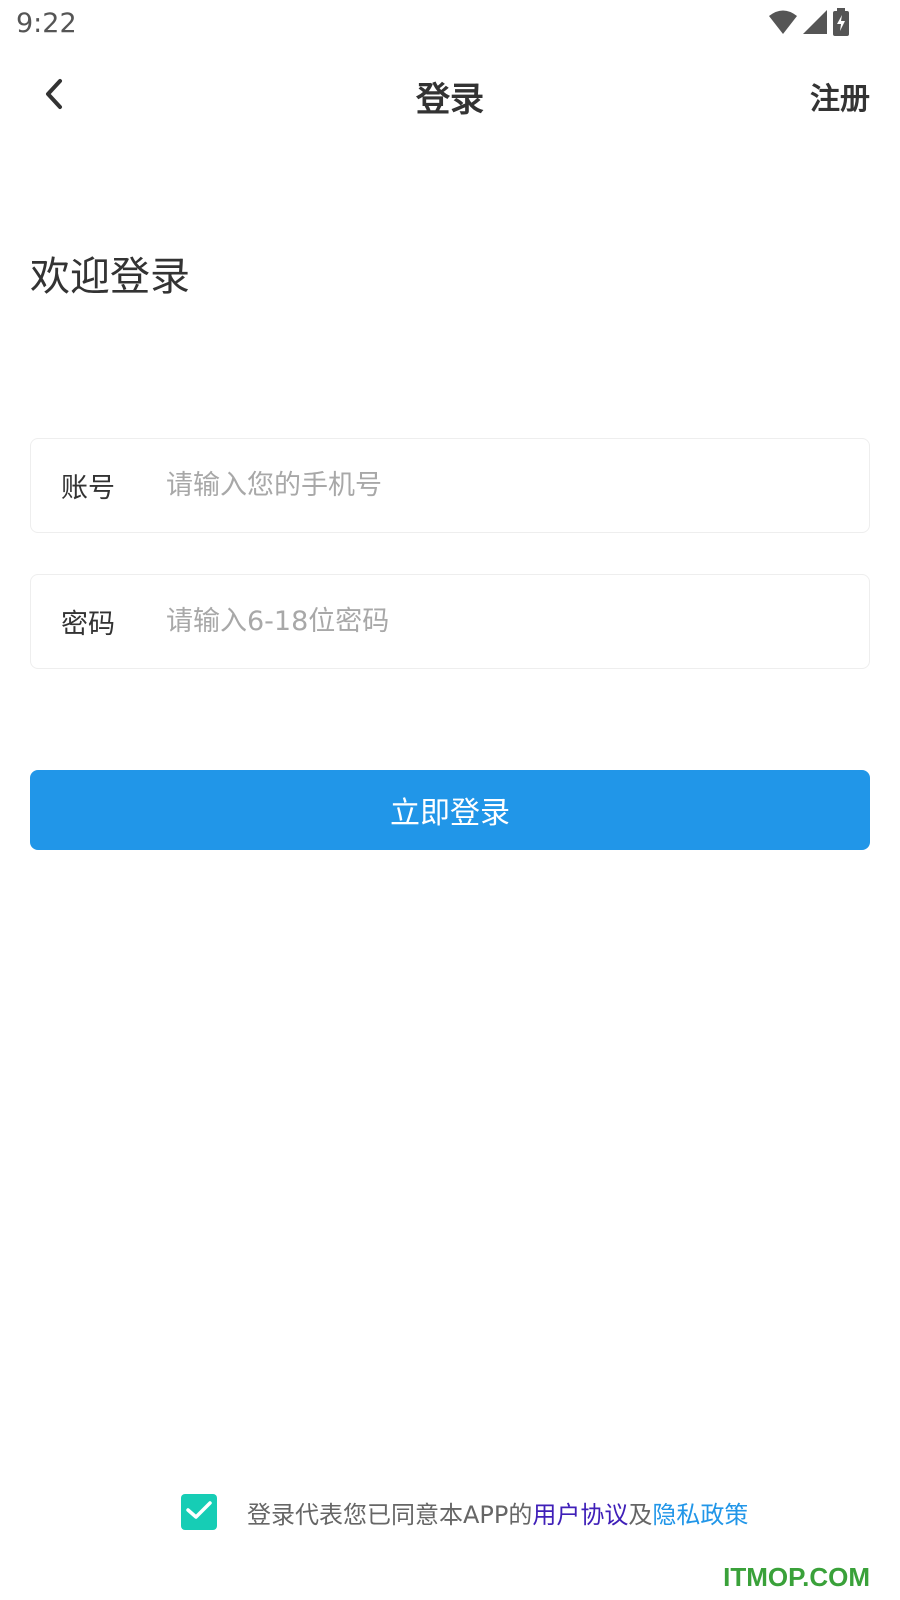 The height and width of the screenshot is (1600, 900). What do you see at coordinates (390, 1514) in the screenshot?
I see `agreement-prefix: 登录代表您已同意本APP的` at bounding box center [390, 1514].